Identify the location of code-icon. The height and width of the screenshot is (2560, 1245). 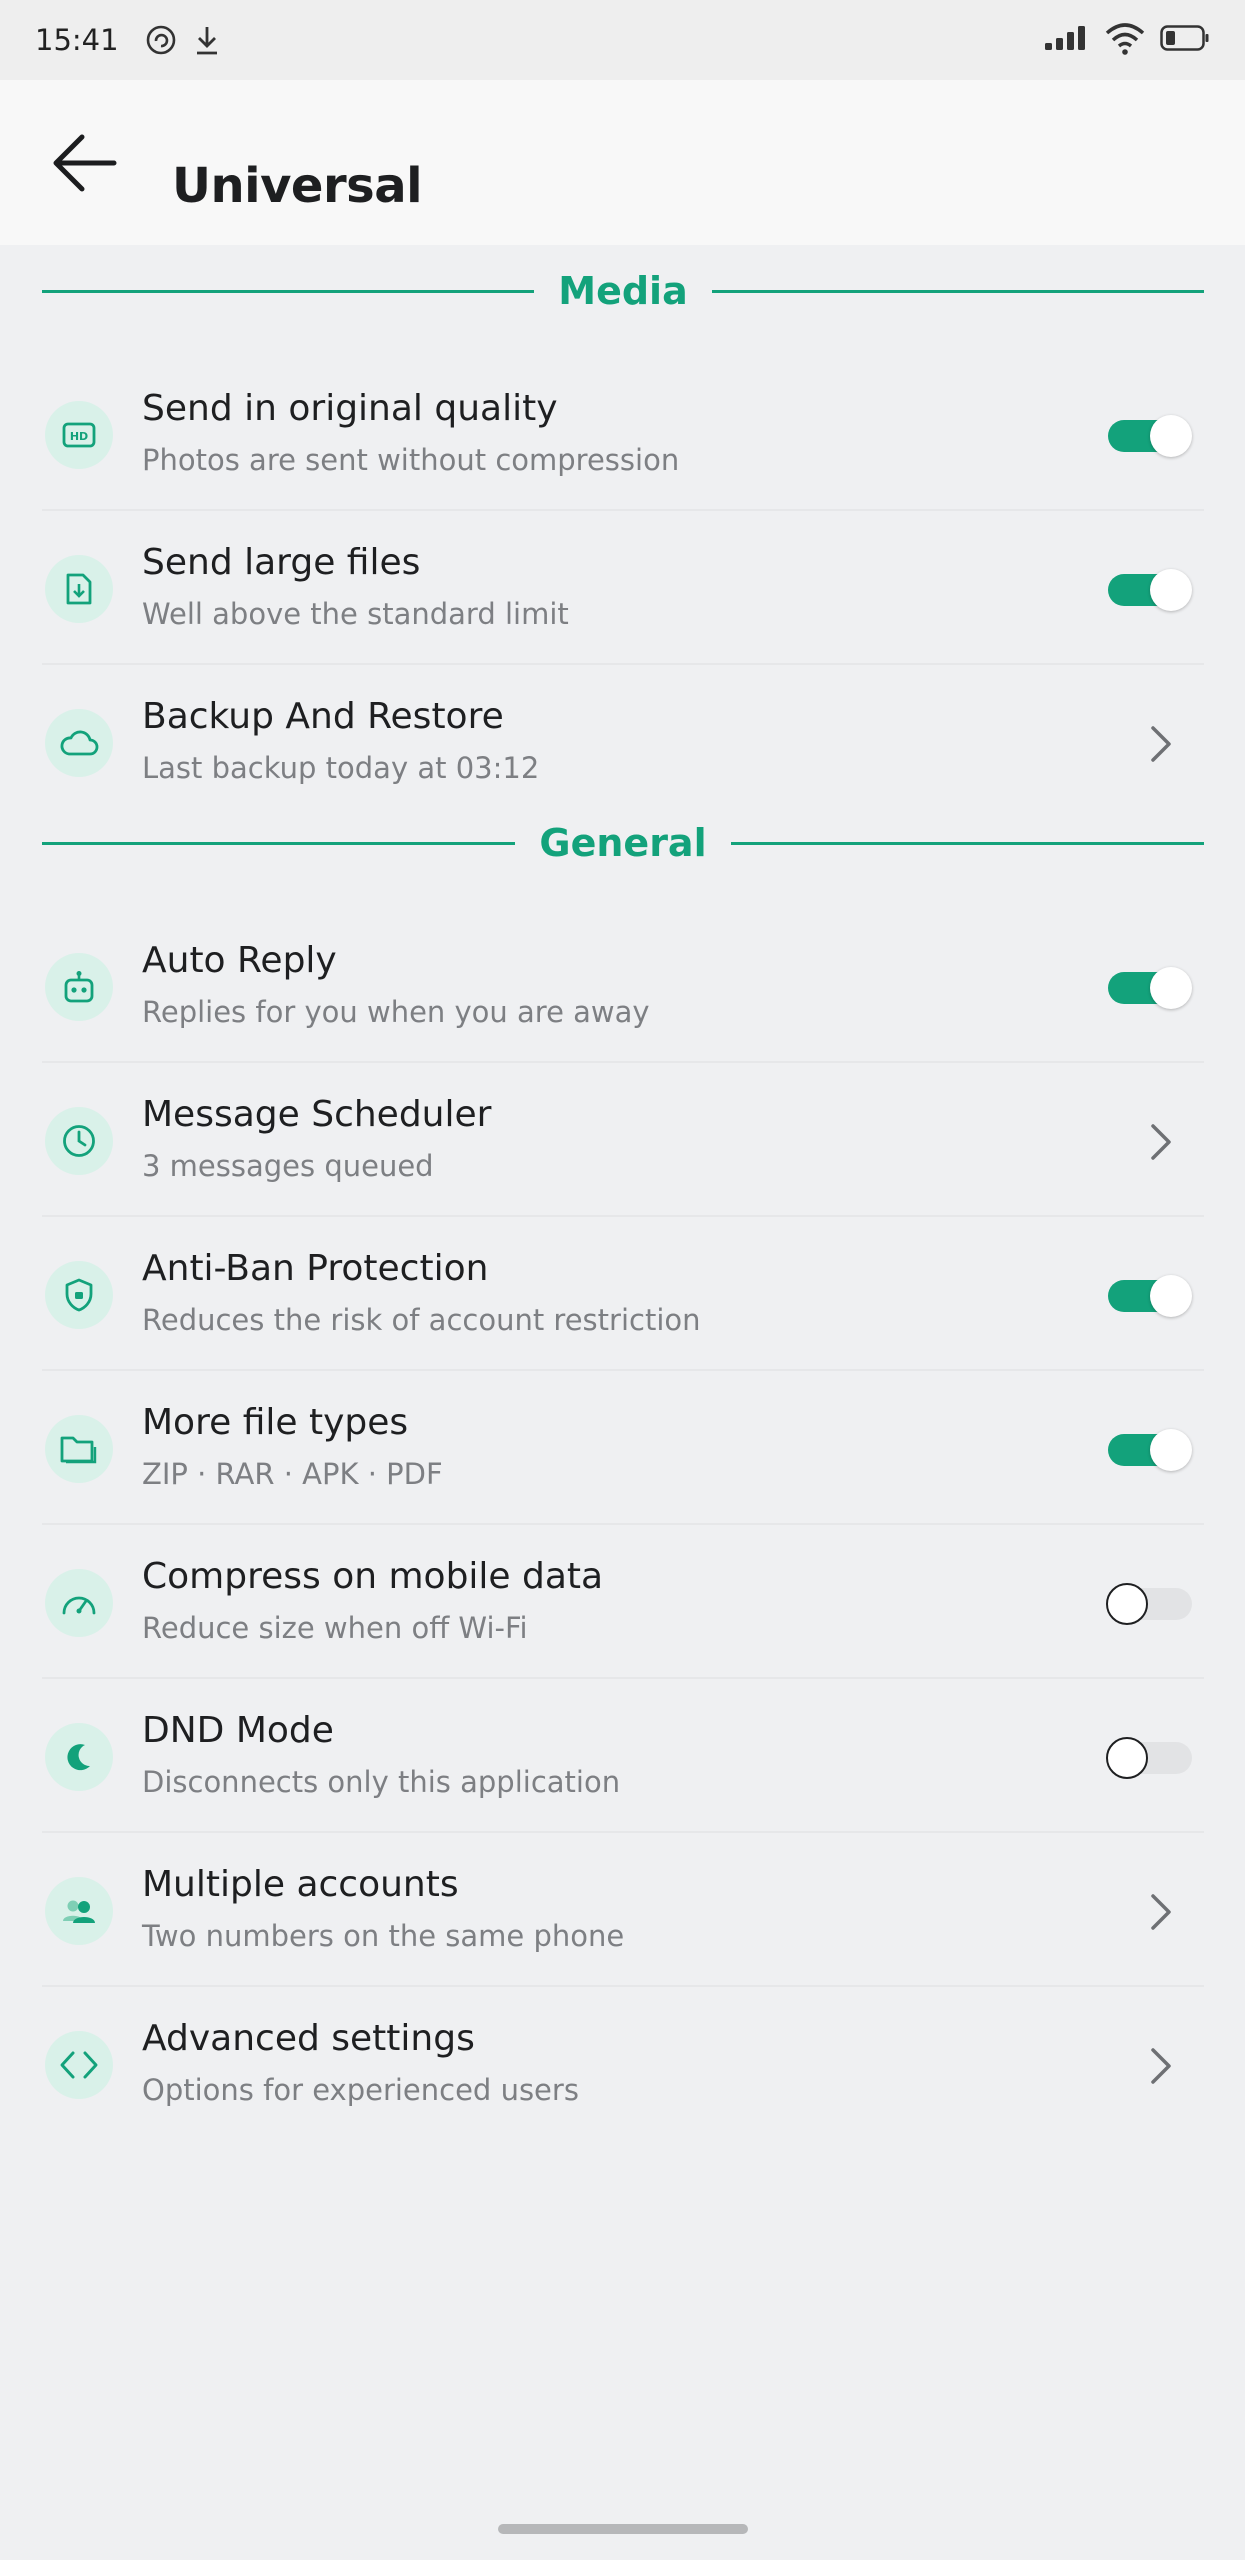
(79, 2065).